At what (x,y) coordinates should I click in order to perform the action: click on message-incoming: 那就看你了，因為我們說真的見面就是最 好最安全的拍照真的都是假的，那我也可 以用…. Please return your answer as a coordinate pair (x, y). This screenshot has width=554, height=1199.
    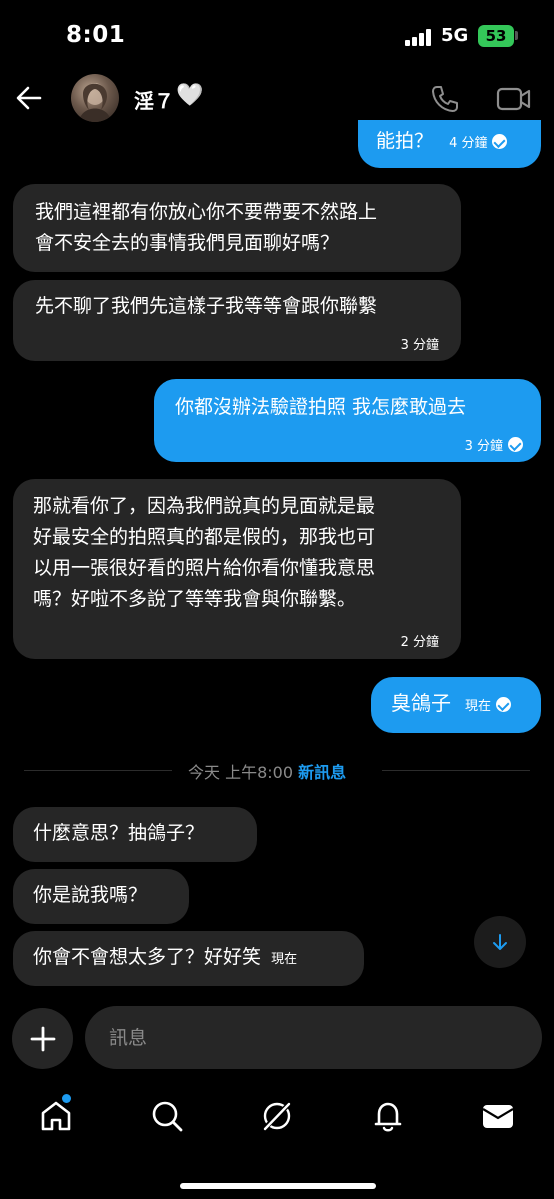
    Looking at the image, I should click on (237, 569).